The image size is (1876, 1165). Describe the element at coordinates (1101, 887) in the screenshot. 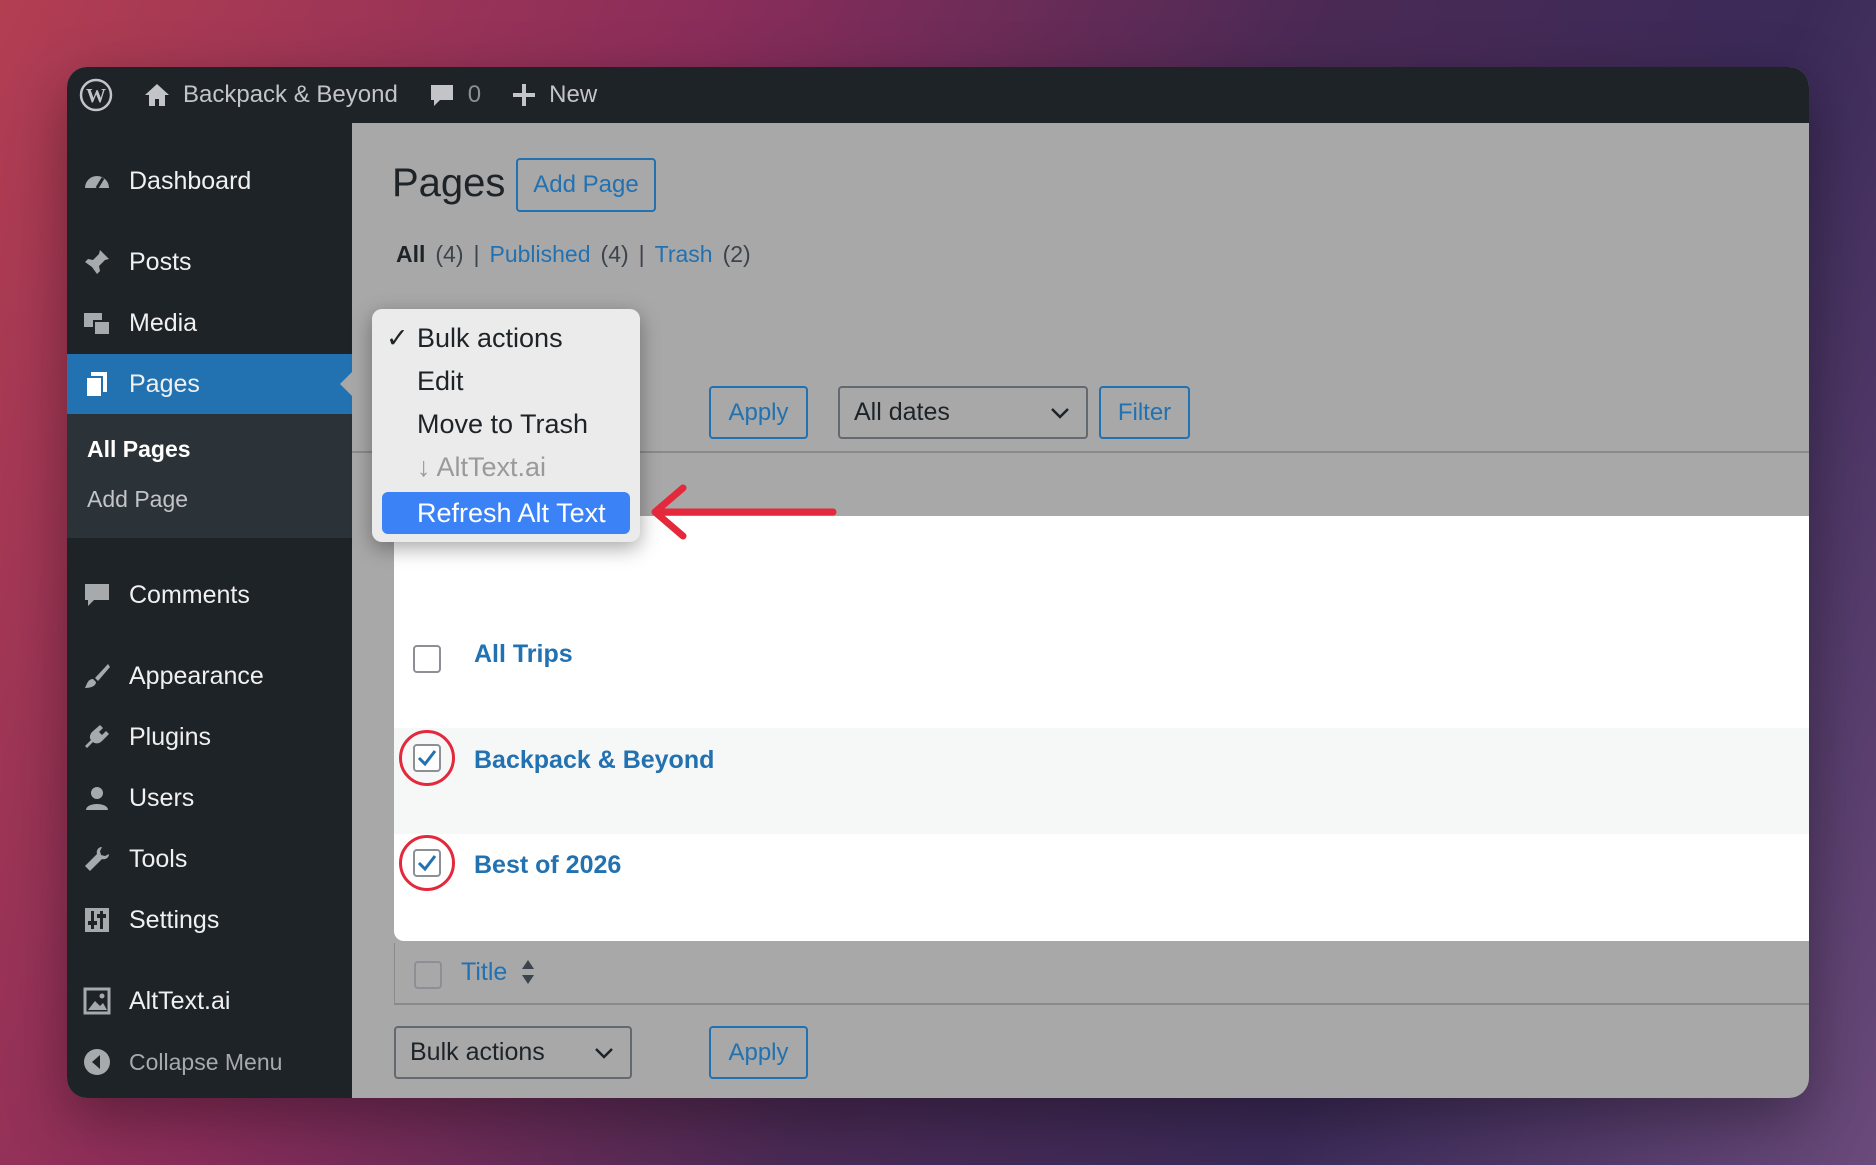

I see `table-row: Best of 2026` at that location.